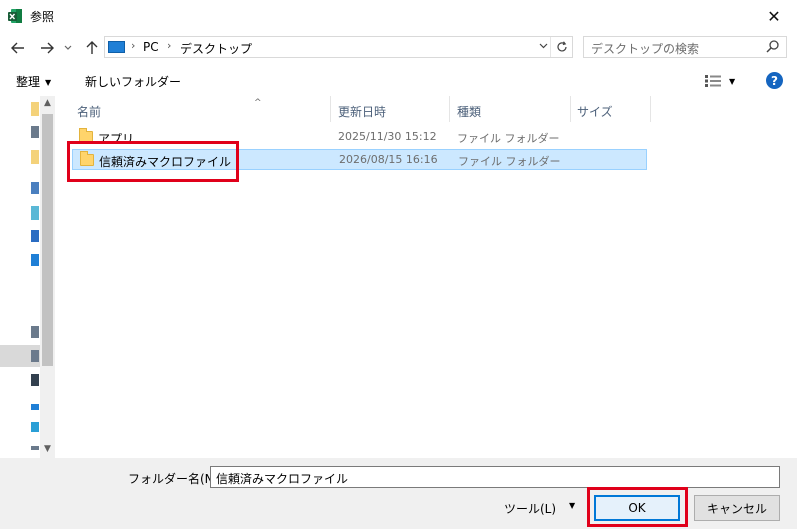 This screenshot has height=529, width=797. What do you see at coordinates (35, 427) in the screenshot?
I see `windows-drive-icon` at bounding box center [35, 427].